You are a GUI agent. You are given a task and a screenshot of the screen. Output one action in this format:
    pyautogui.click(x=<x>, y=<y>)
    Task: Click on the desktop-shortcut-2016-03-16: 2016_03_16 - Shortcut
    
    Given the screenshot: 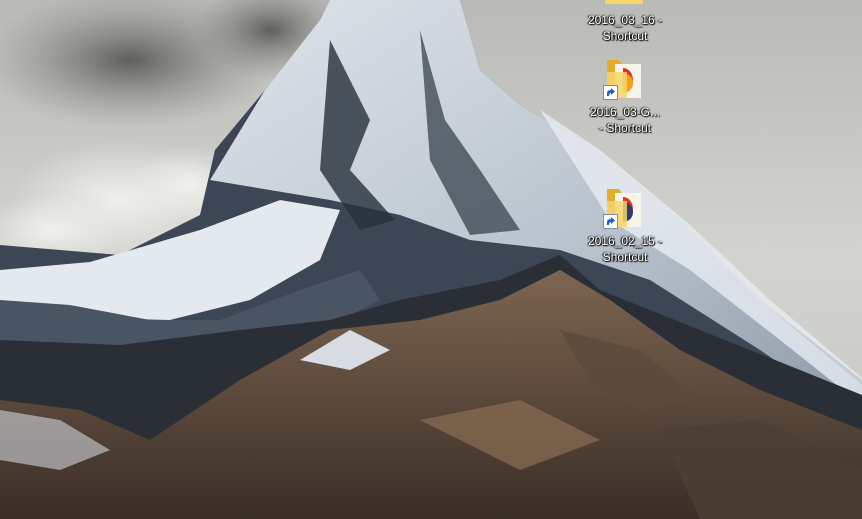 What is the action you would take?
    pyautogui.click(x=625, y=22)
    